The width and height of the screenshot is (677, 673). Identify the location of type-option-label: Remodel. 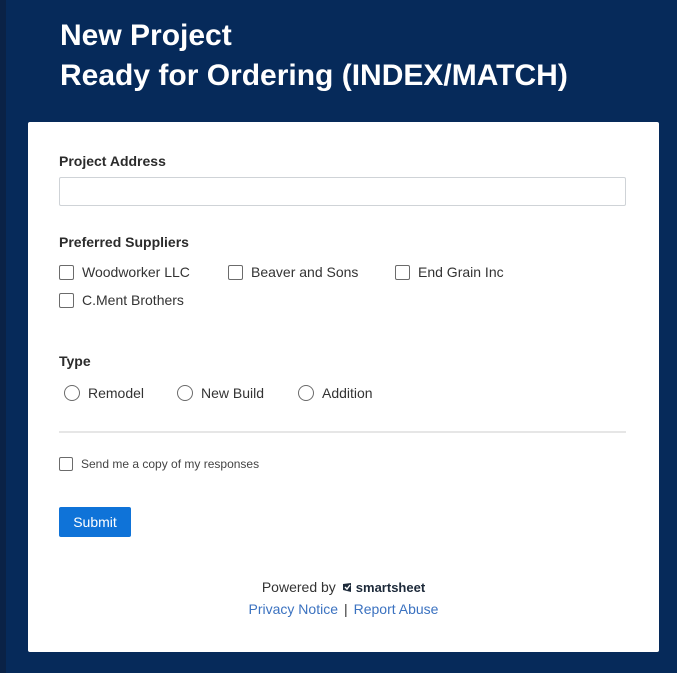
(116, 393).